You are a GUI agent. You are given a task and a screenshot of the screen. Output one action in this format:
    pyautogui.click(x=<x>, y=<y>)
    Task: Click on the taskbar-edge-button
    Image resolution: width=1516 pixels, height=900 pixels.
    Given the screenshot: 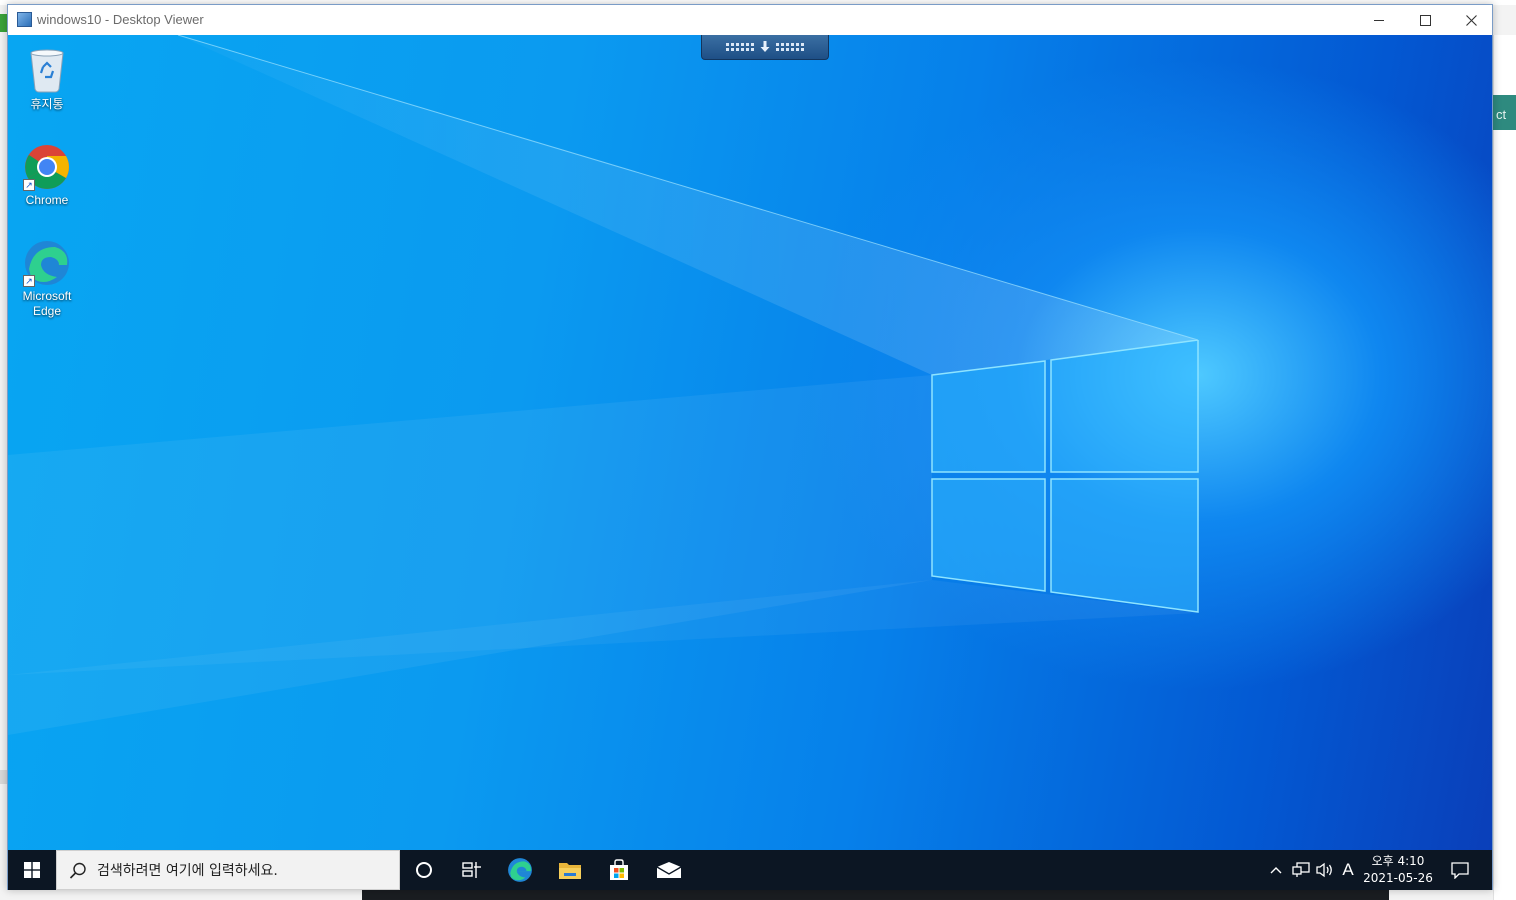 What is the action you would take?
    pyautogui.click(x=520, y=870)
    